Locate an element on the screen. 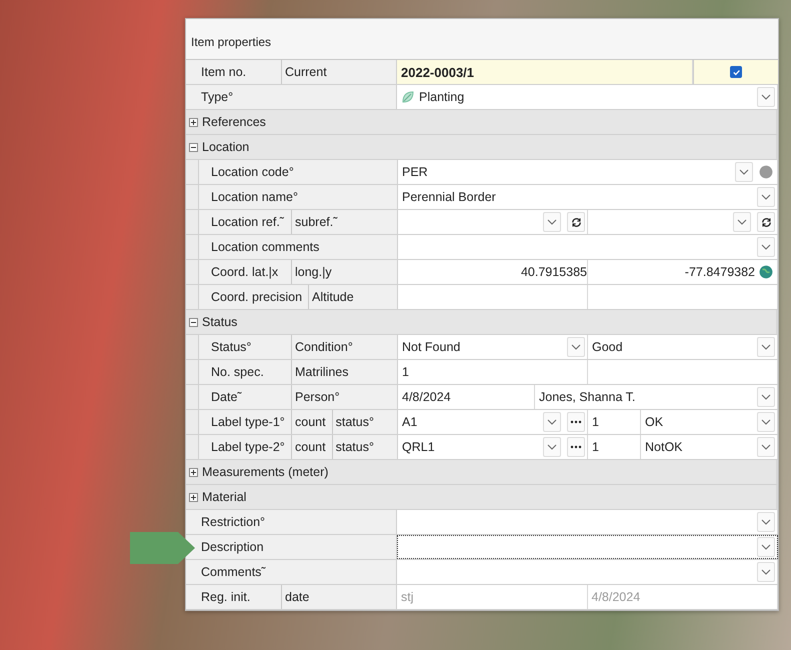 This screenshot has height=650, width=791. combo-field: Planting is located at coordinates (587, 97).